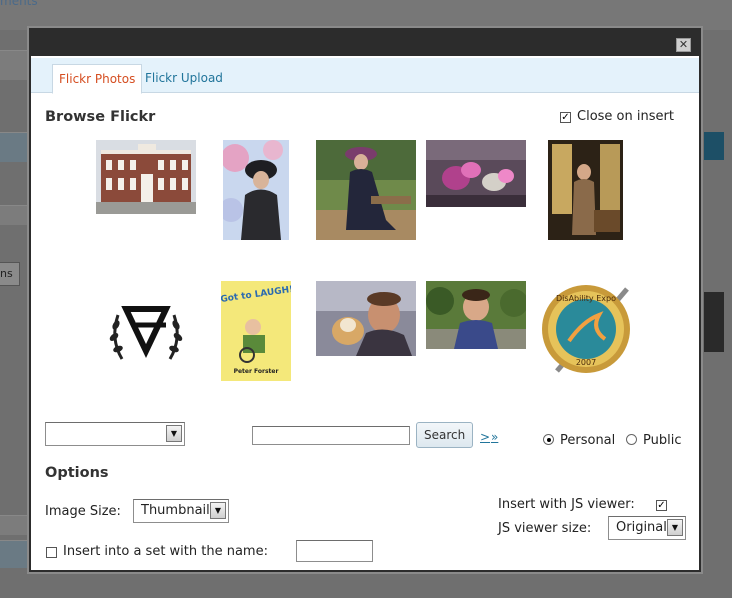  What do you see at coordinates (586, 362) in the screenshot?
I see `expo-badge-year: 2007` at bounding box center [586, 362].